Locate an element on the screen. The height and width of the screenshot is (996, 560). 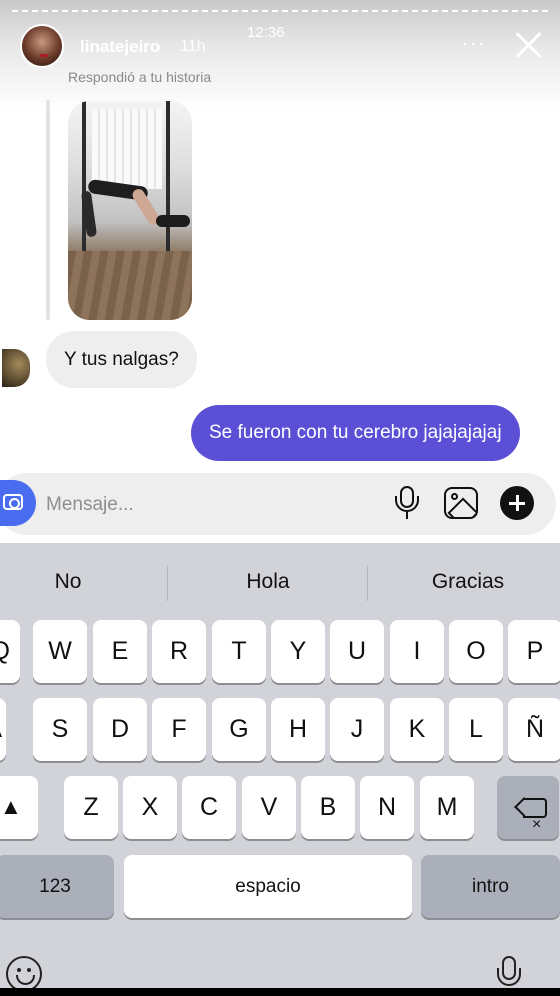
backspace-key: × is located at coordinates (528, 807).